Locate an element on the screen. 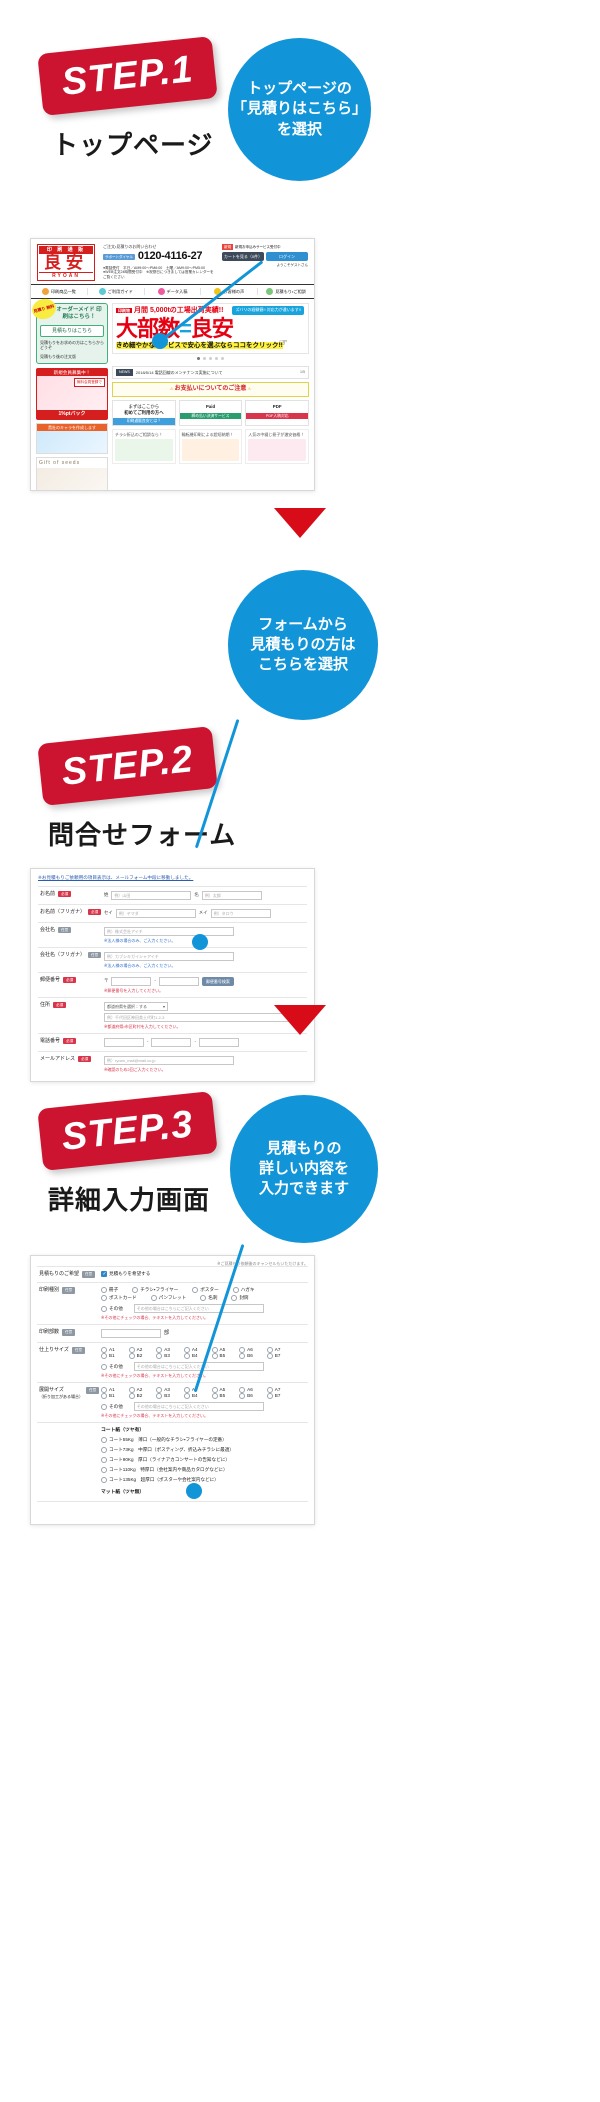 The image size is (600, 2102). name-mei-input: 例）太郎 is located at coordinates (231, 895).